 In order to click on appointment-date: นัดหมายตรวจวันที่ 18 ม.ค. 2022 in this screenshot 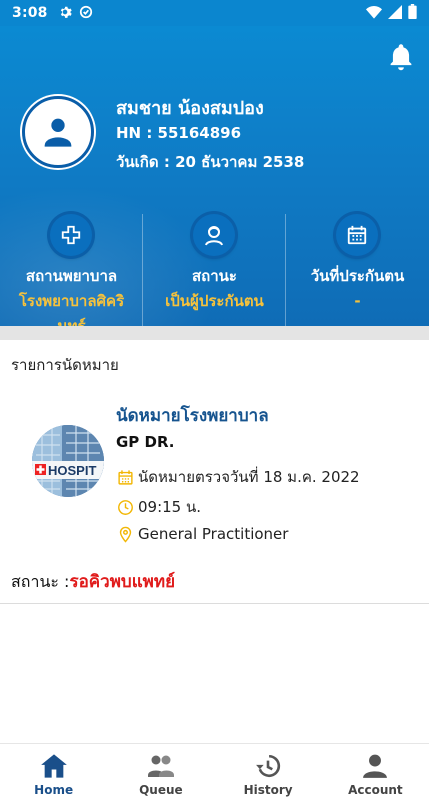, I will do `click(249, 477)`.